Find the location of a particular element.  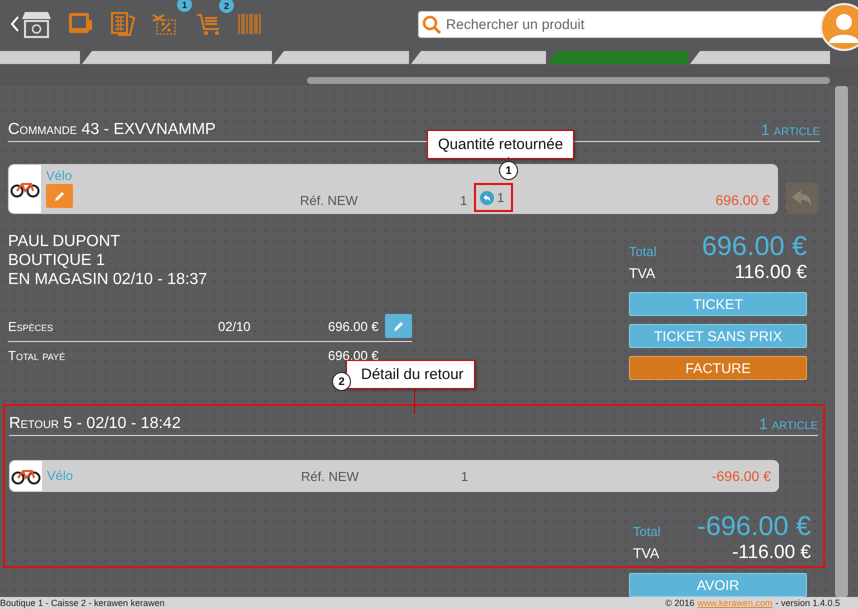

copyright: © 2016 is located at coordinates (679, 603).